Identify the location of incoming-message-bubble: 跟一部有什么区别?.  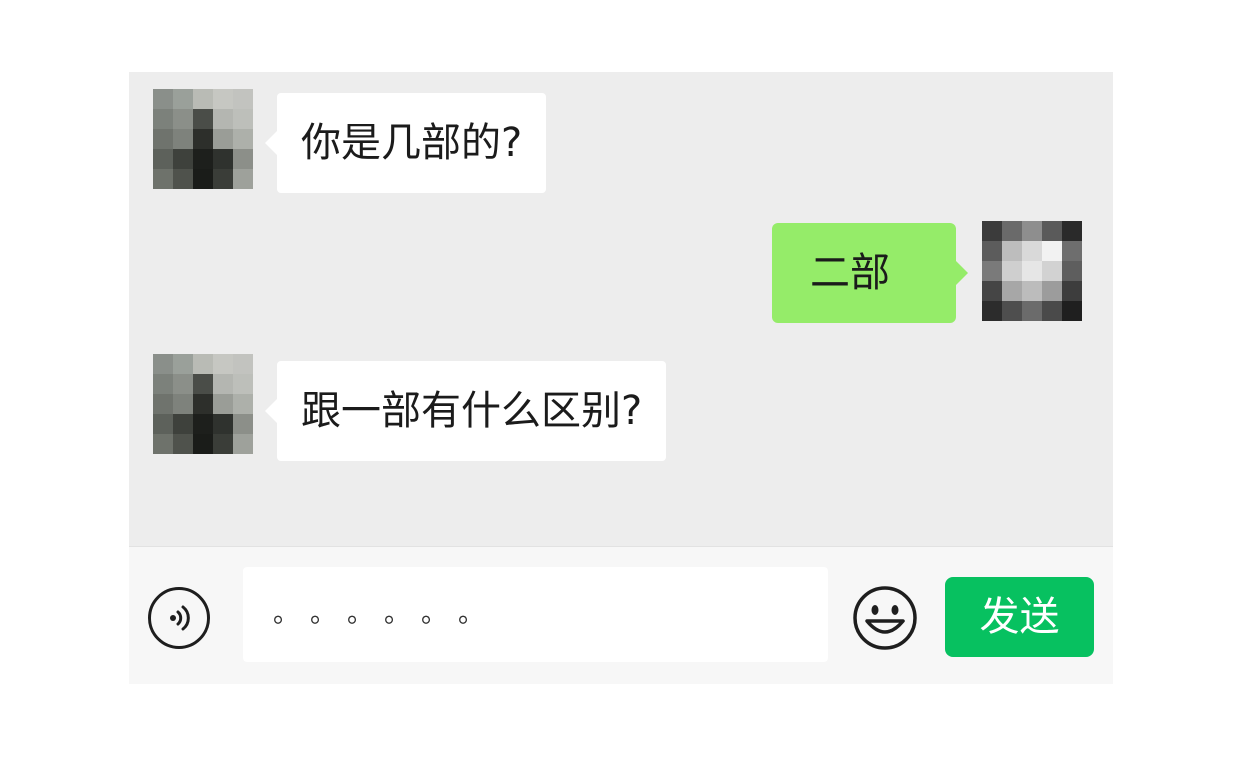
(465, 411).